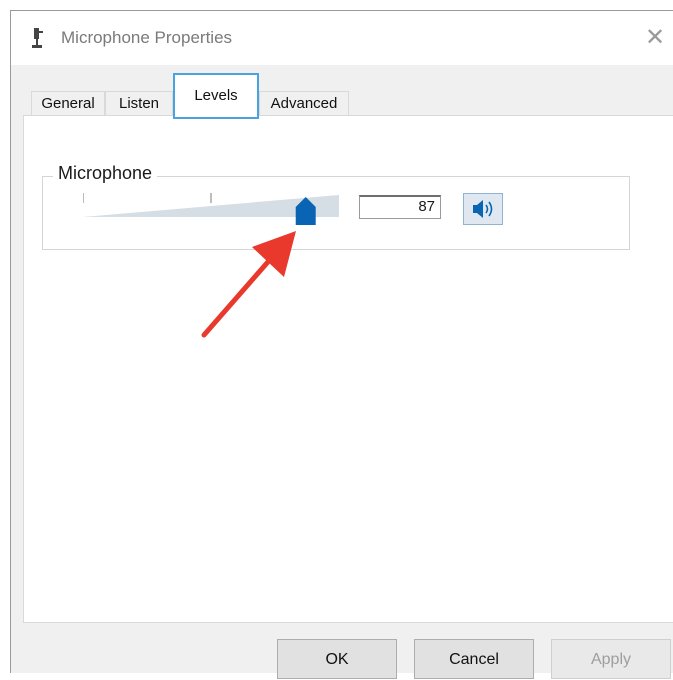 The image size is (673, 680). Describe the element at coordinates (147, 37) in the screenshot. I see `window-title: Microphone Properties` at that location.